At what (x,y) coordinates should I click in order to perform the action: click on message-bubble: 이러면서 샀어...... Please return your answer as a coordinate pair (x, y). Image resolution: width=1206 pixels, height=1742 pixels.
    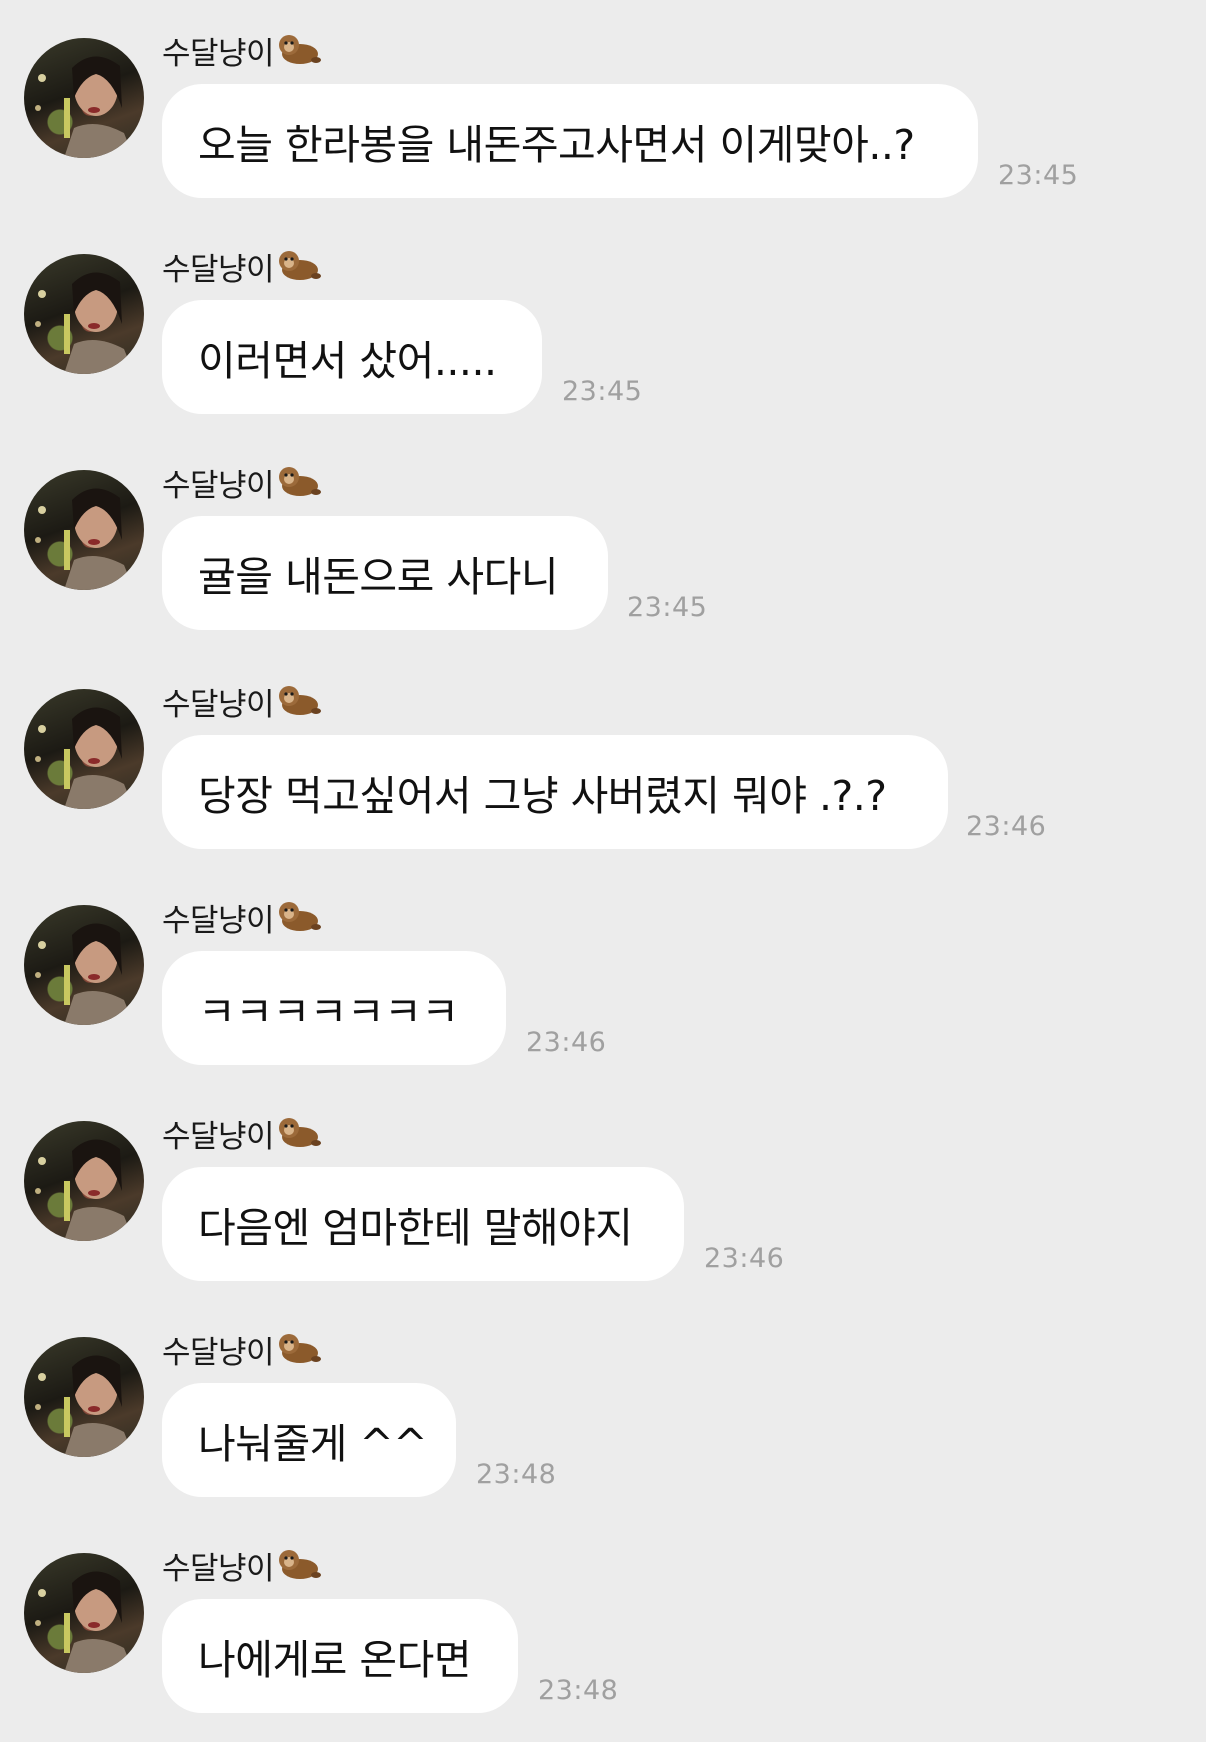
    Looking at the image, I should click on (352, 357).